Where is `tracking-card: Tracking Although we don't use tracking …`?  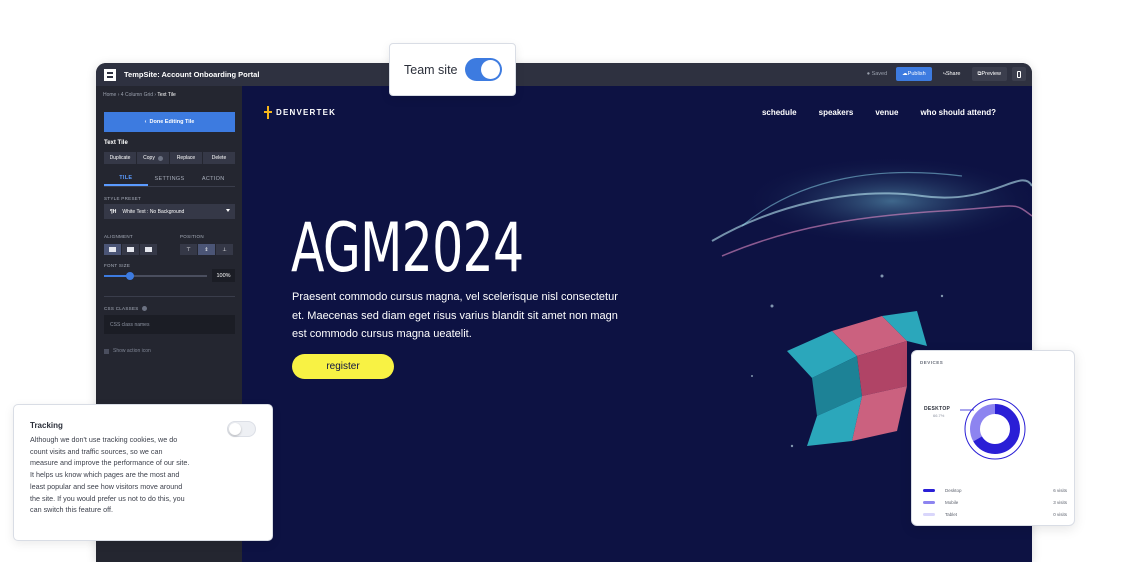
tracking-card: Tracking Although we don't use tracking … is located at coordinates (143, 472).